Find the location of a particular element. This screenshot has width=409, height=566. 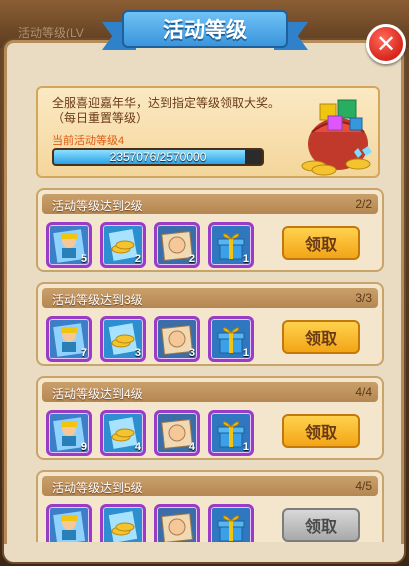

worker-character-card-icon is located at coordinates (69, 526).